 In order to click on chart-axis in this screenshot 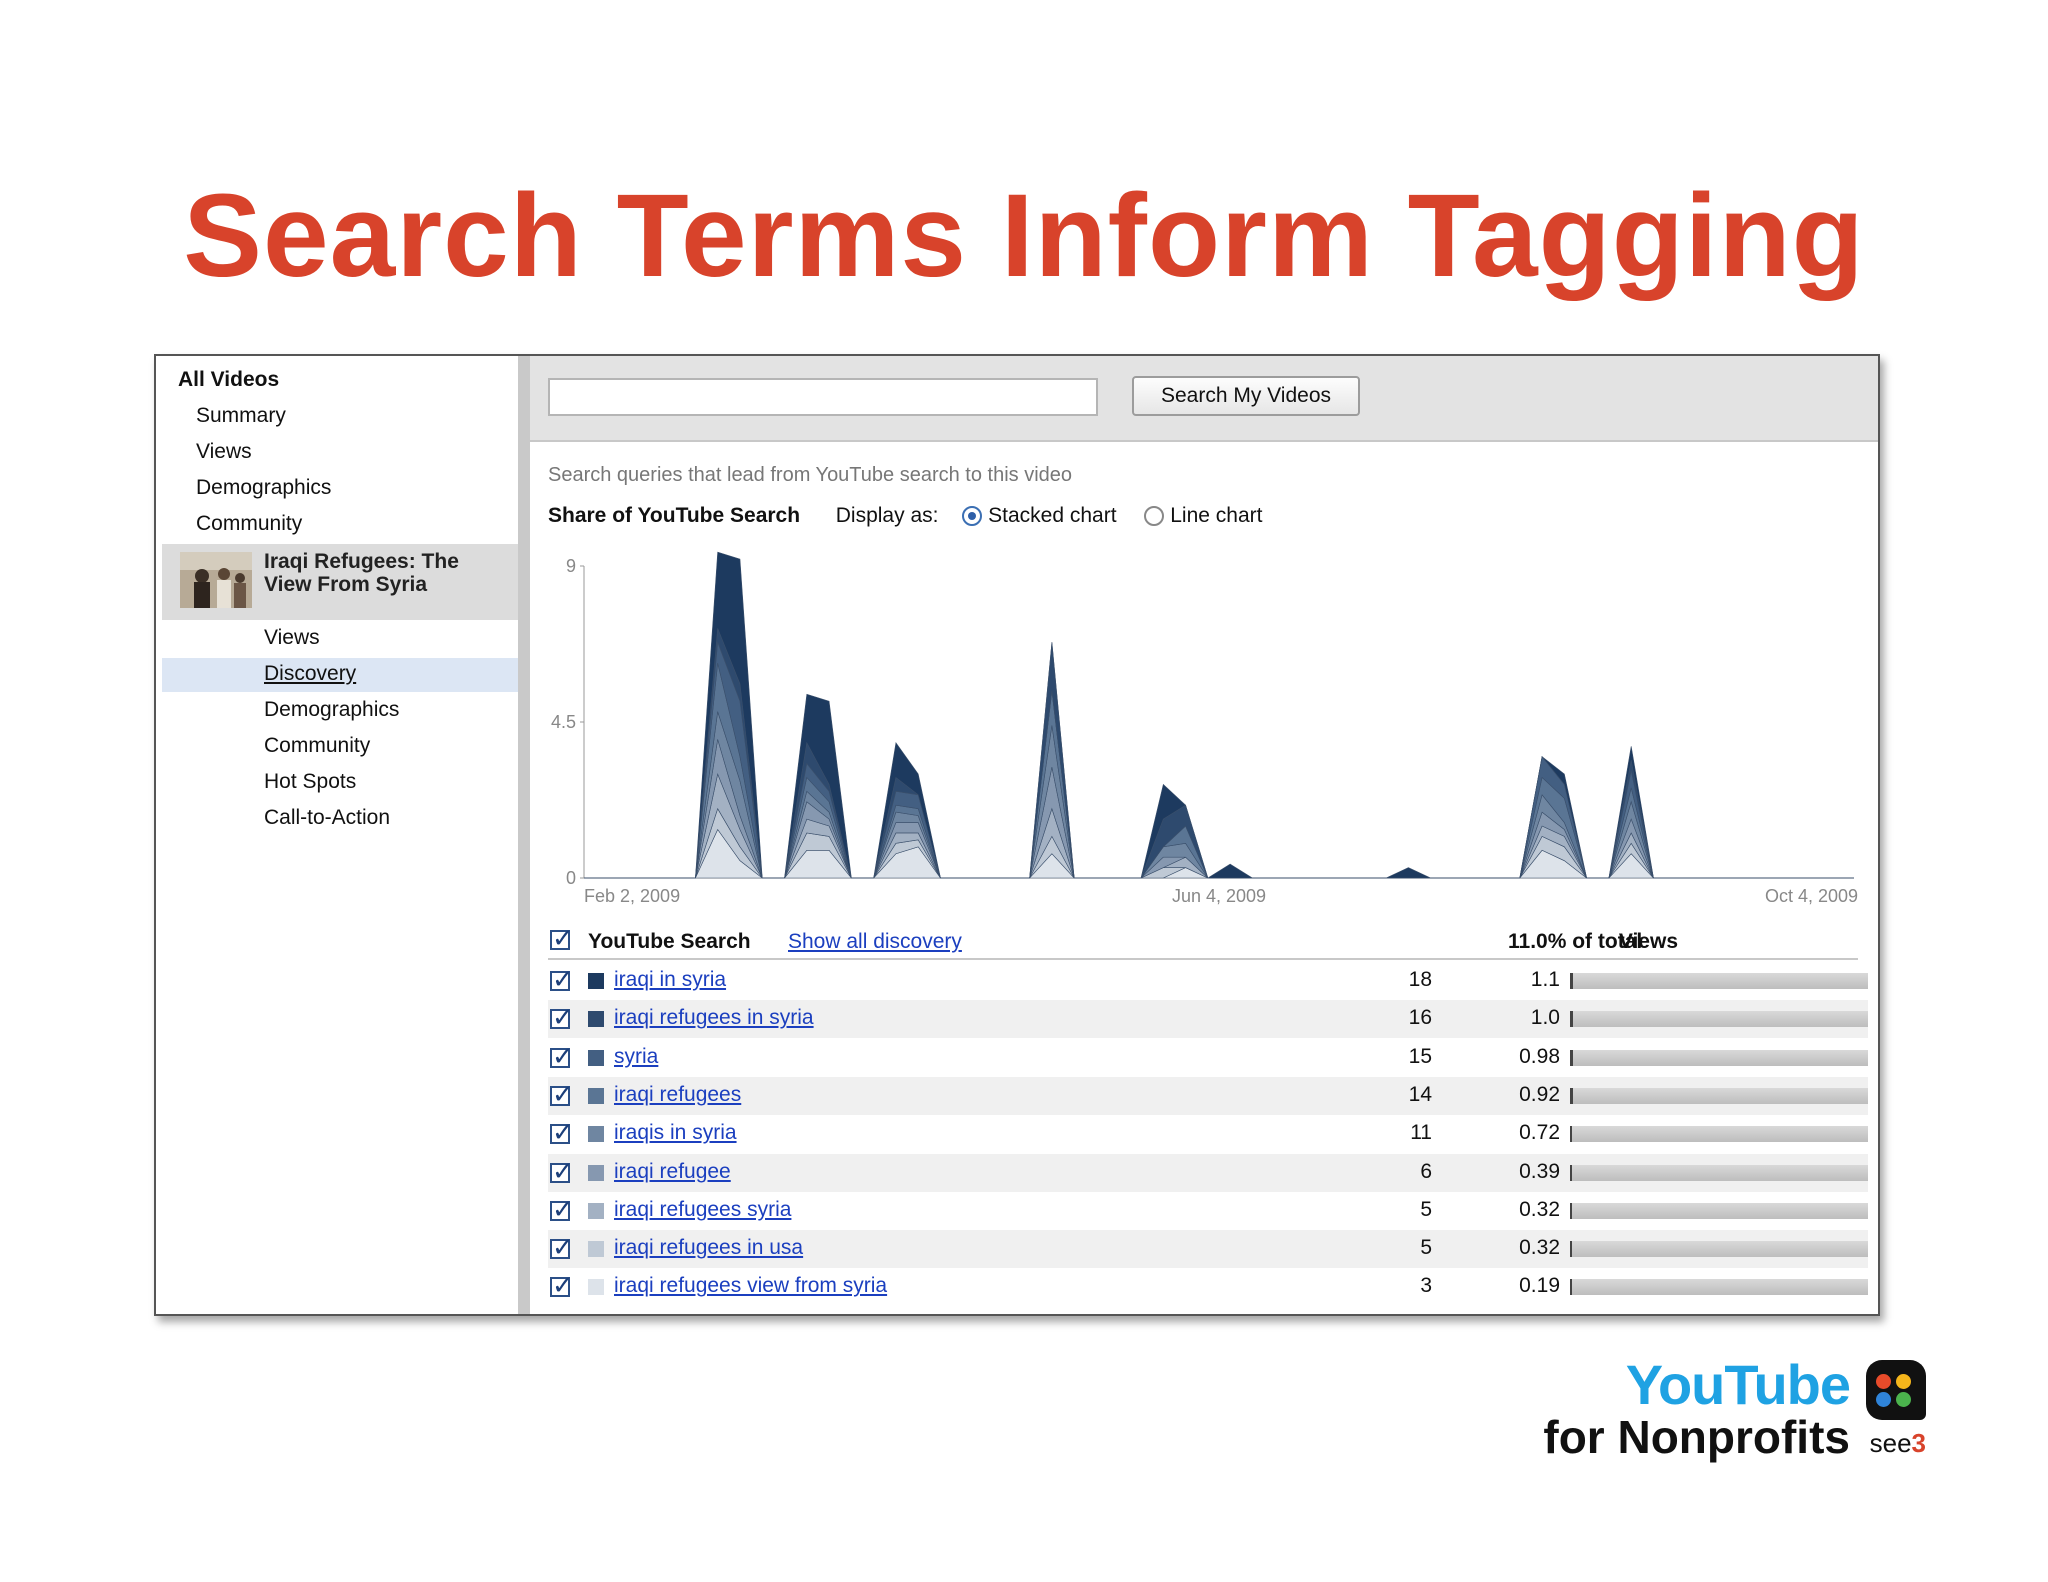, I will do `click(1218, 722)`.